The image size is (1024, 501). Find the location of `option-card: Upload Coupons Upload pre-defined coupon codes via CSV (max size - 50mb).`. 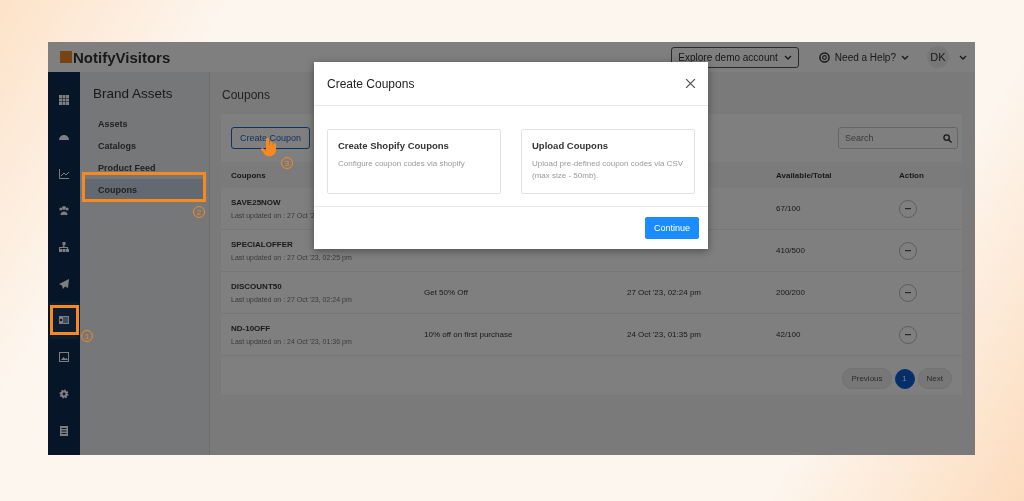

option-card: Upload Coupons Upload pre-defined coupon codes via CSV (max size - 50mb). is located at coordinates (608, 161).